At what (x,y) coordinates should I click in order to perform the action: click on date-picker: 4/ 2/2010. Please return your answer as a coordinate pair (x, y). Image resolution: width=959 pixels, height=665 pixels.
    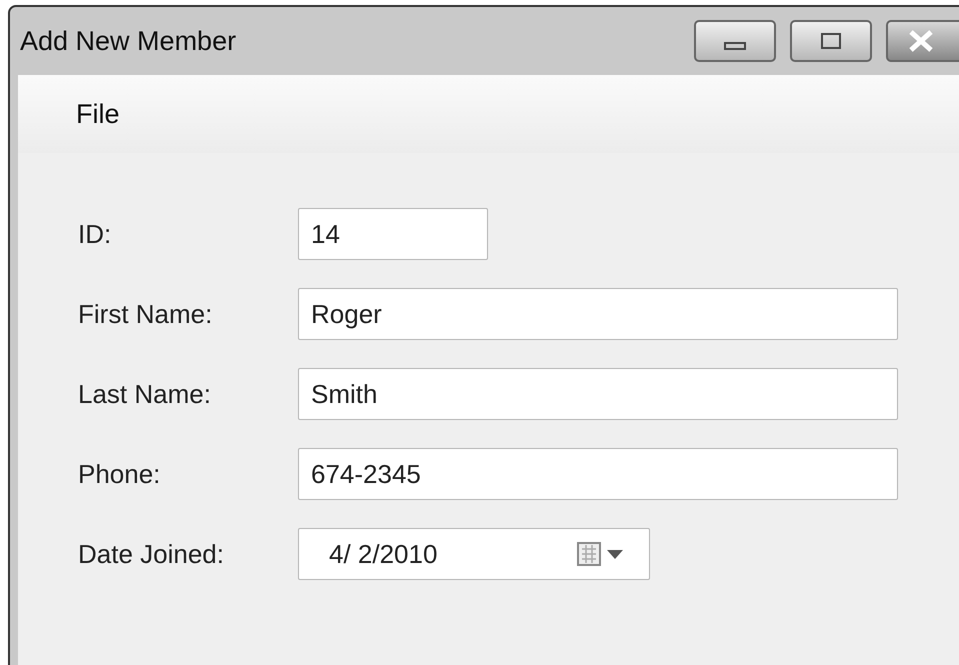
    Looking at the image, I should click on (474, 554).